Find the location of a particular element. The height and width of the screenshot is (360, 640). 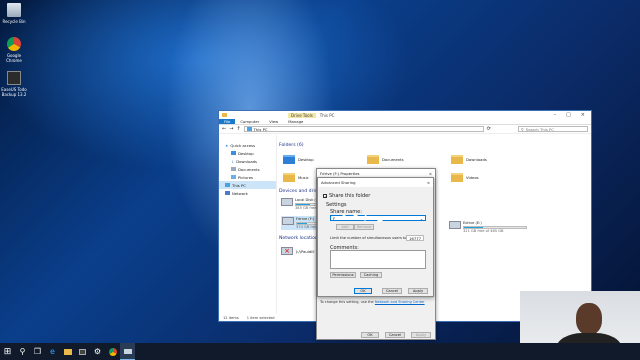

limit-users-spinner: 16777 is located at coordinates (415, 238).